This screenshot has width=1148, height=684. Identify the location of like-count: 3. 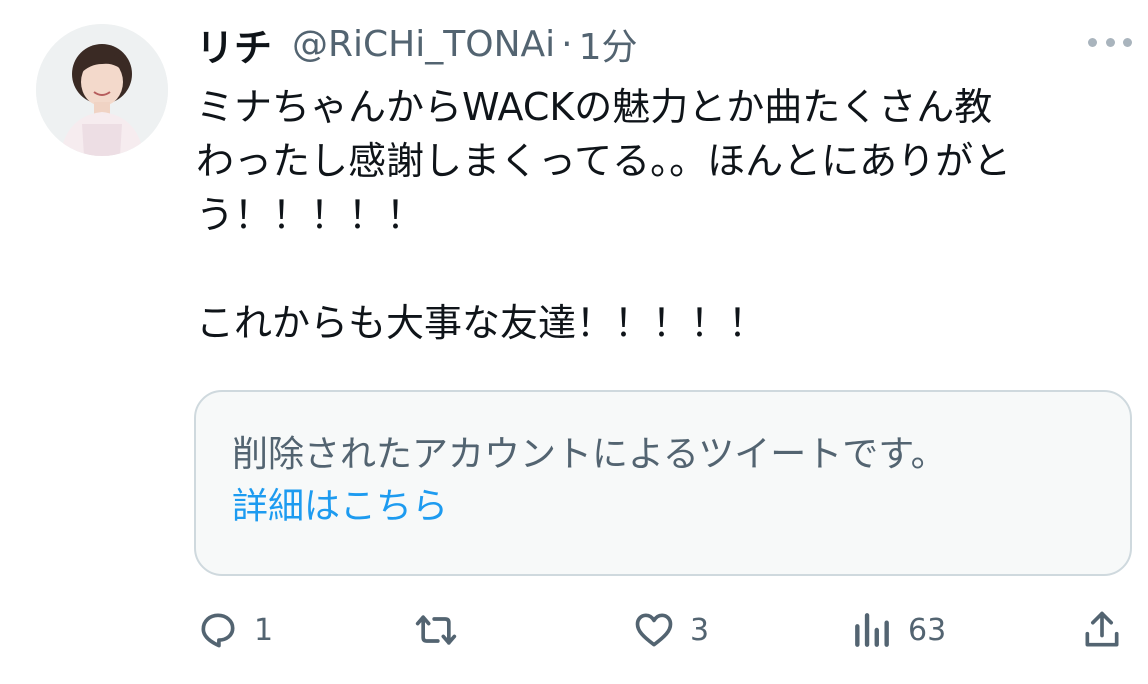
(700, 630).